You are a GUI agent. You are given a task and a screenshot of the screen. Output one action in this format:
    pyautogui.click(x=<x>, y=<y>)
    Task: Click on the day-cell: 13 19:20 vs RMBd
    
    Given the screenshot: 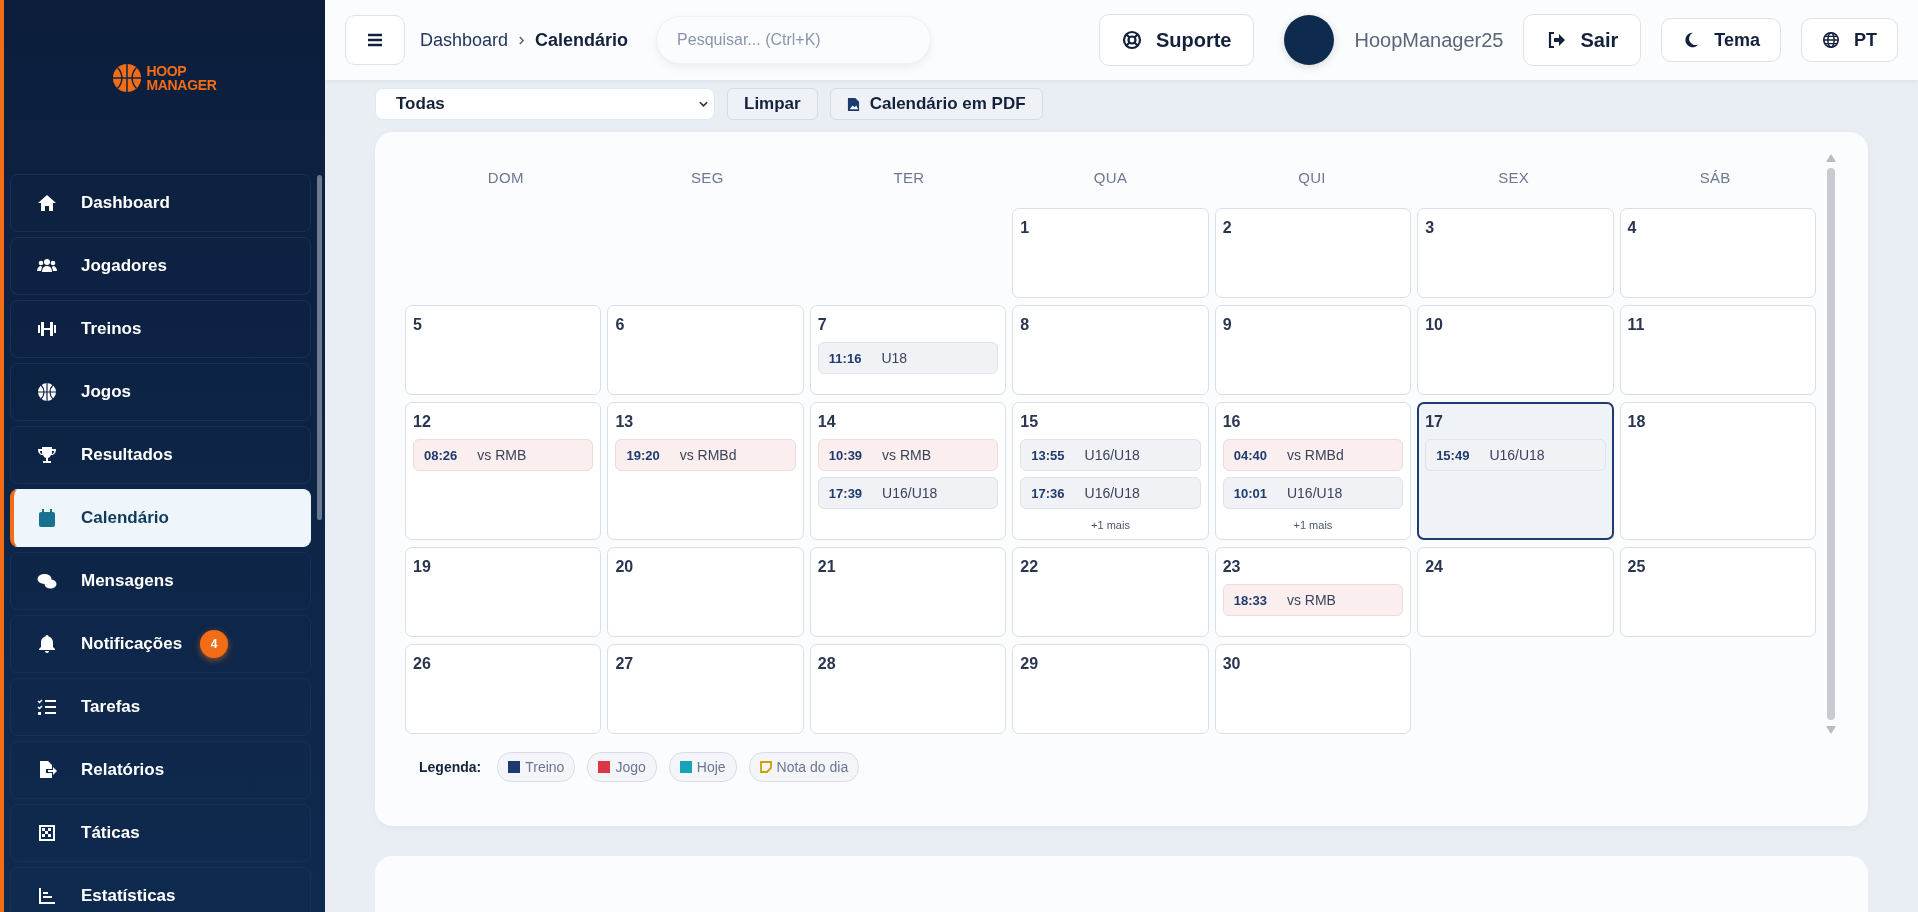 What is the action you would take?
    pyautogui.click(x=705, y=471)
    